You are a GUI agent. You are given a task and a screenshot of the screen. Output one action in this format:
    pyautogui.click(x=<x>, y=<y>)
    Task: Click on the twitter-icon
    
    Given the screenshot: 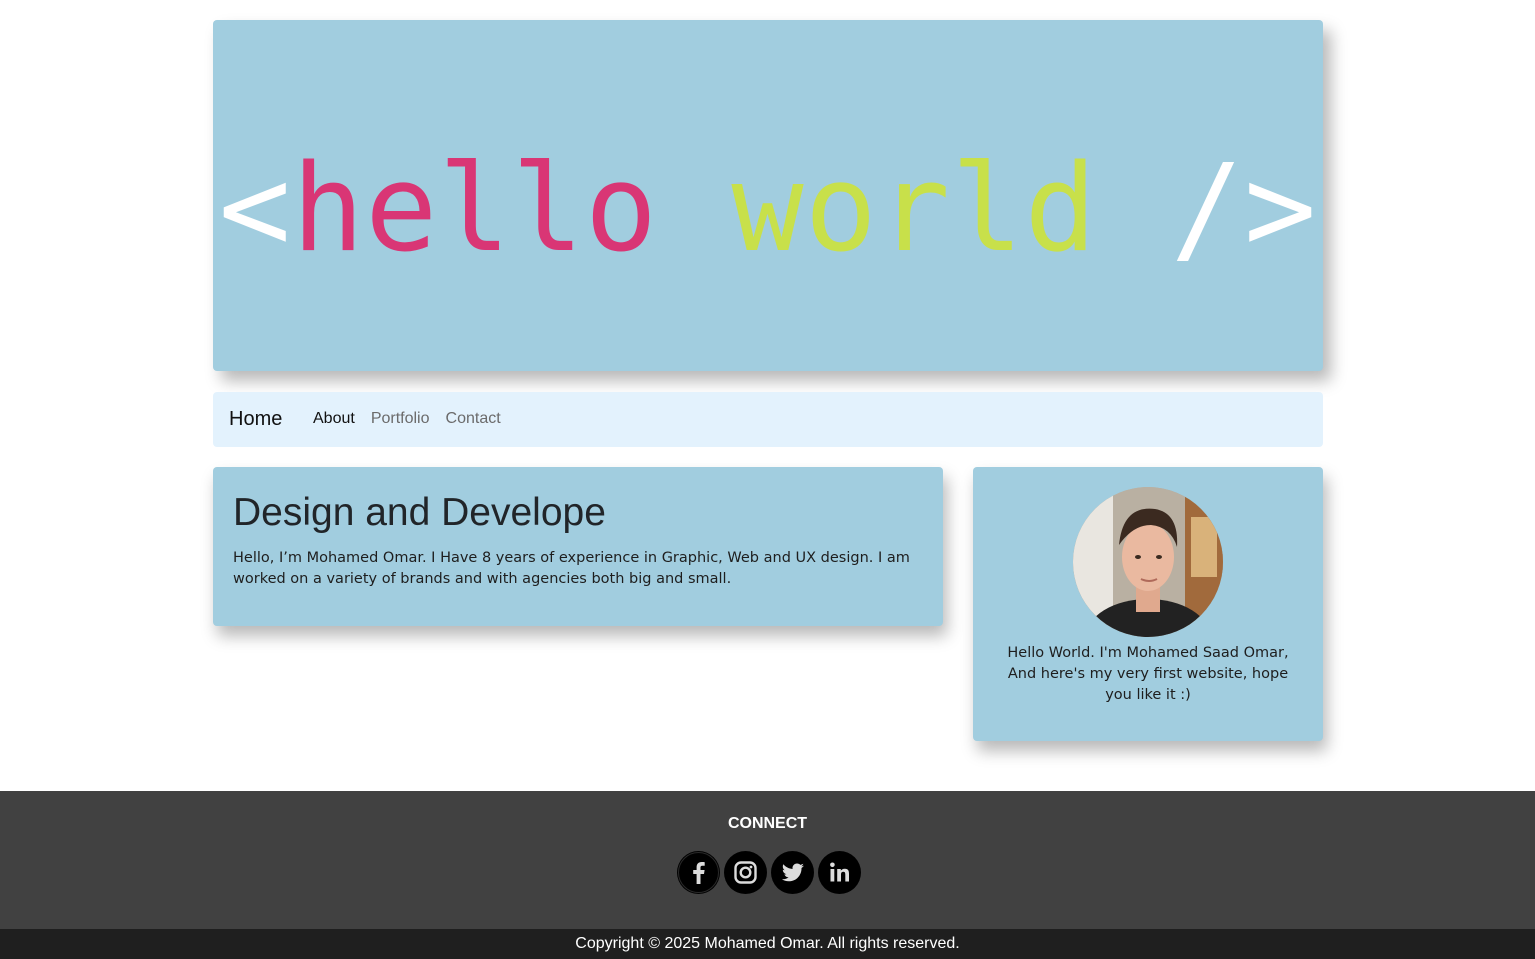 What is the action you would take?
    pyautogui.click(x=792, y=872)
    